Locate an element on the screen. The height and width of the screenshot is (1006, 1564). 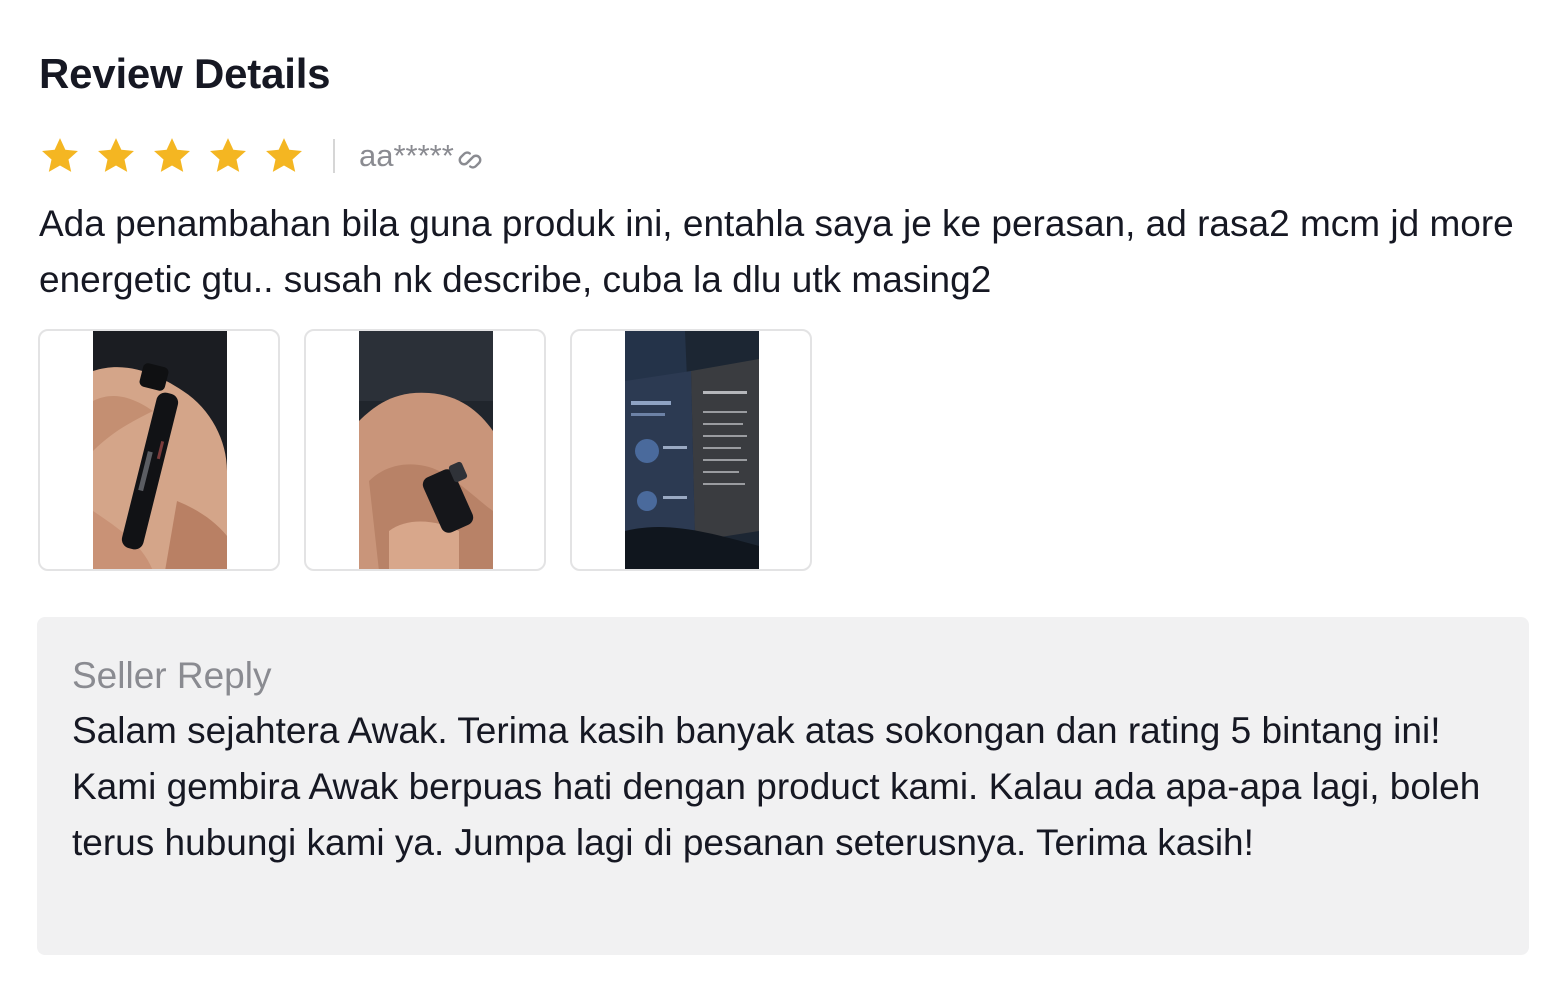
fingers-spray-bottle-image is located at coordinates (426, 450).